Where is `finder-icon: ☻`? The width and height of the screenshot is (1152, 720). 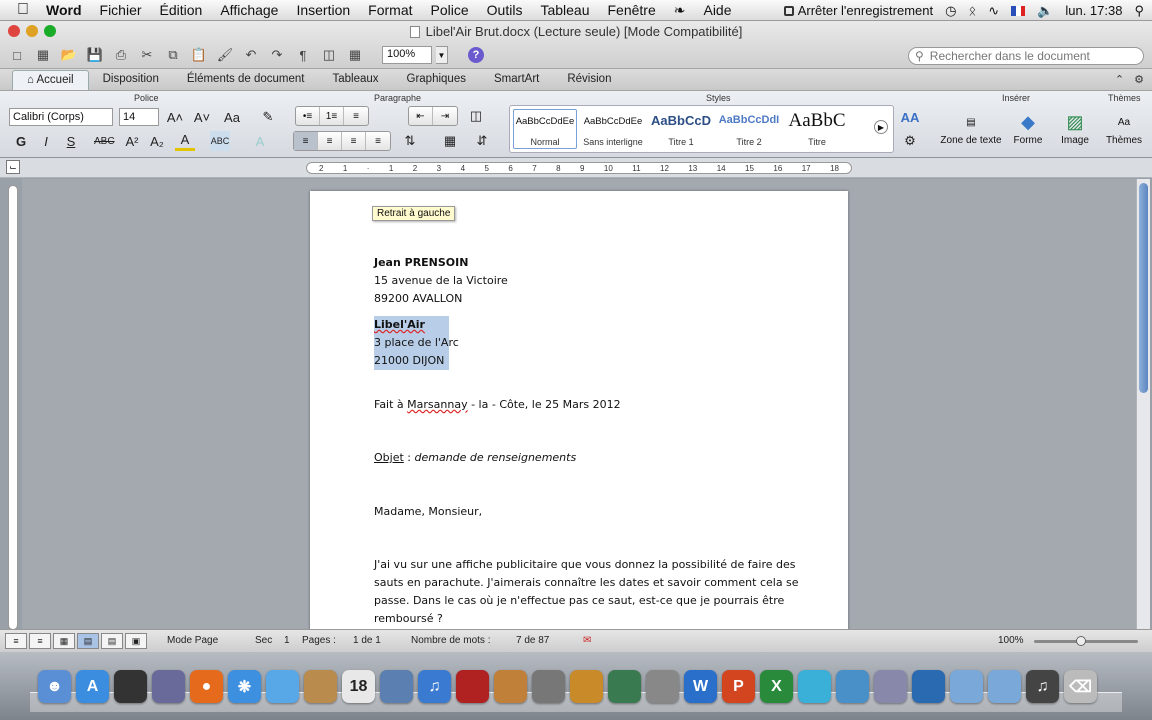
finder-icon: ☻ is located at coordinates (54, 686).